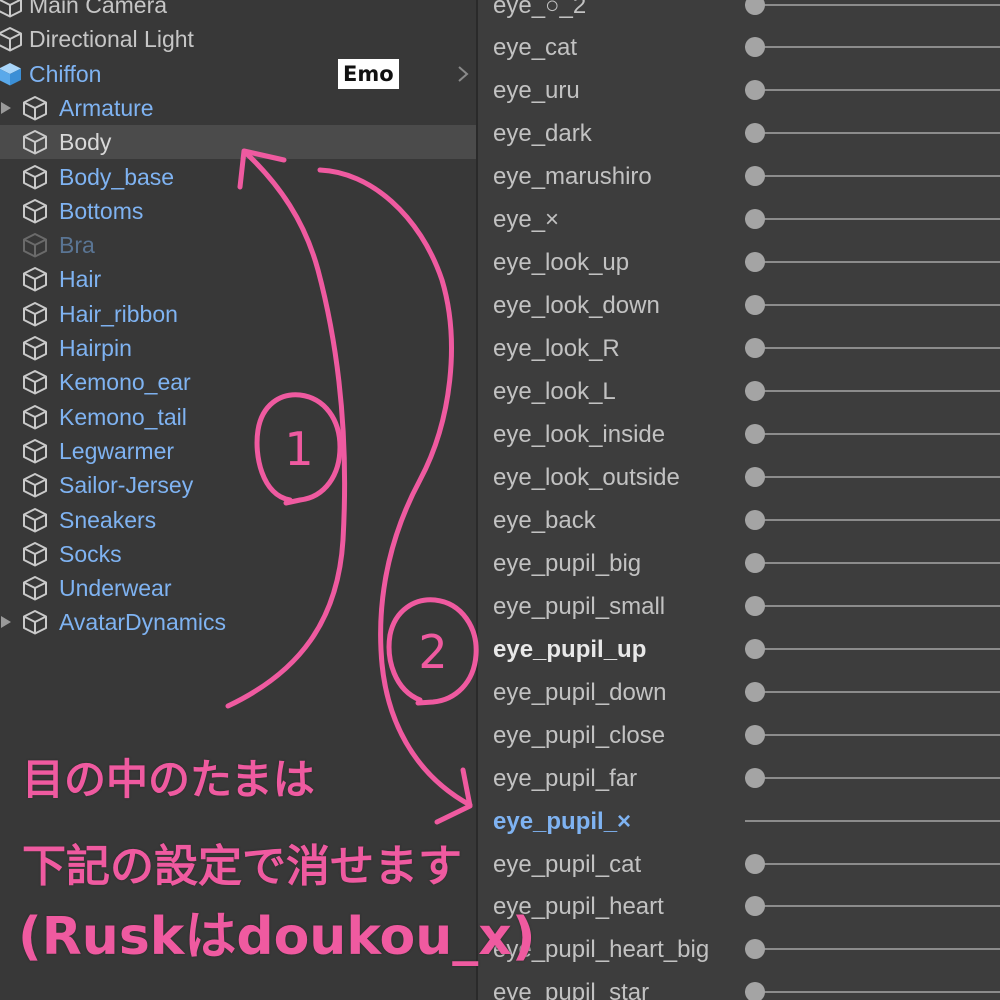  What do you see at coordinates (118, 313) in the screenshot?
I see `hierarchy-item-label: Hair_ribbon` at bounding box center [118, 313].